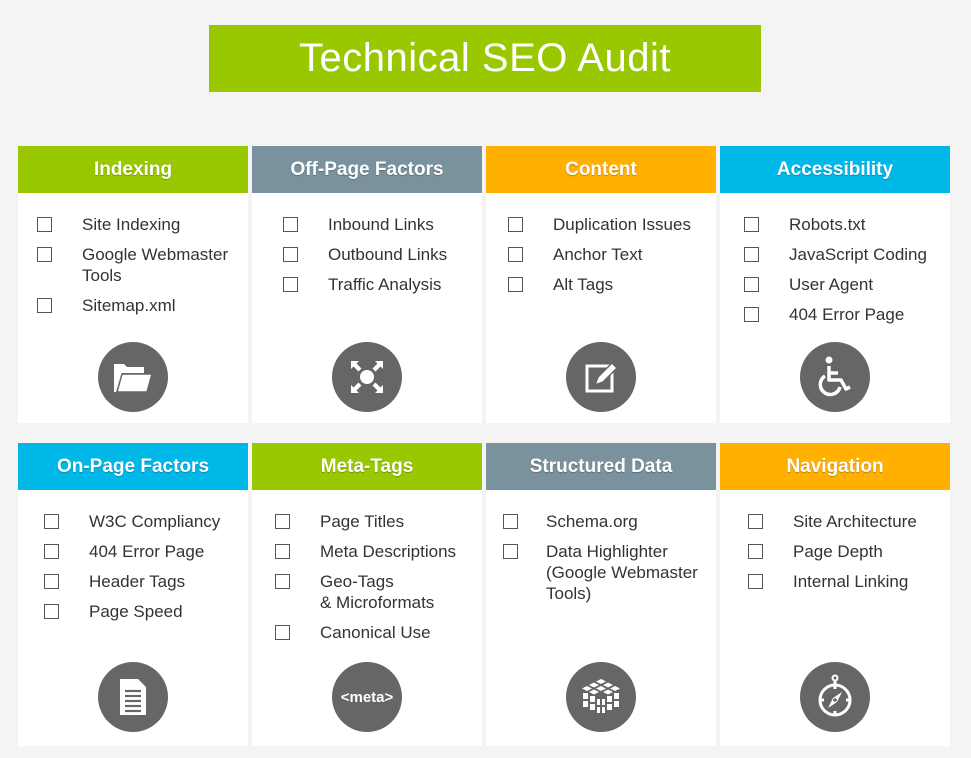  What do you see at coordinates (601, 169) in the screenshot?
I see `card-header: Content` at bounding box center [601, 169].